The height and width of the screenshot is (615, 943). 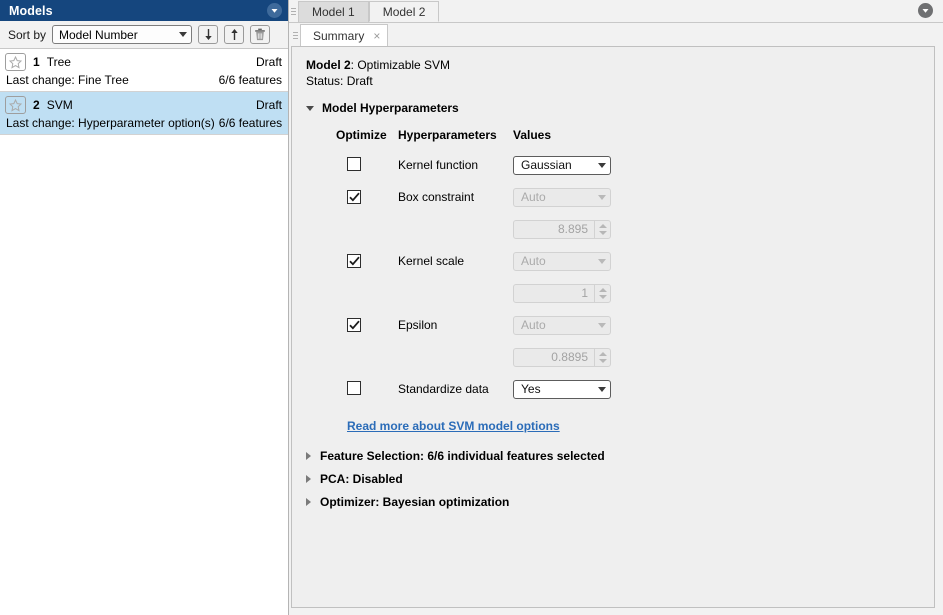 I want to click on read-more-wrapper: Read more about SVM model options, so click(x=640, y=426).